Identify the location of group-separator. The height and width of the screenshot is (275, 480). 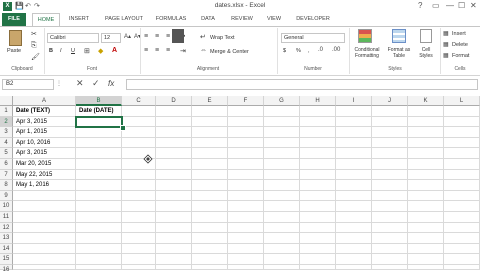
(140, 51).